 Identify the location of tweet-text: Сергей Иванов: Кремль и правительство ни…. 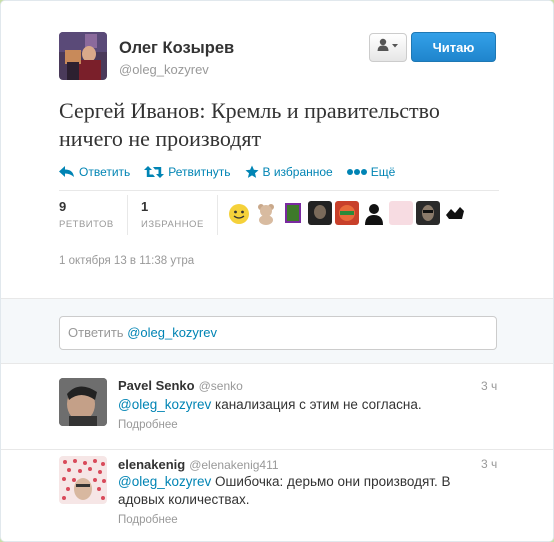
(249, 124).